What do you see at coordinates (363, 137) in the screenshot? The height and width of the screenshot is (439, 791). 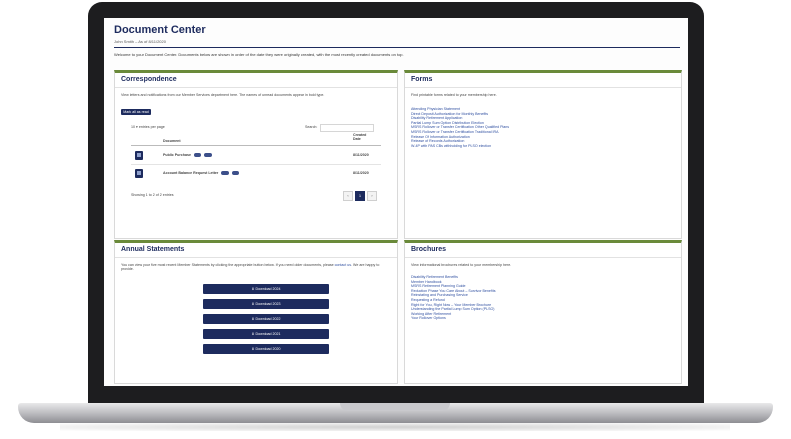 I see `column-header-created-date: Created Date` at bounding box center [363, 137].